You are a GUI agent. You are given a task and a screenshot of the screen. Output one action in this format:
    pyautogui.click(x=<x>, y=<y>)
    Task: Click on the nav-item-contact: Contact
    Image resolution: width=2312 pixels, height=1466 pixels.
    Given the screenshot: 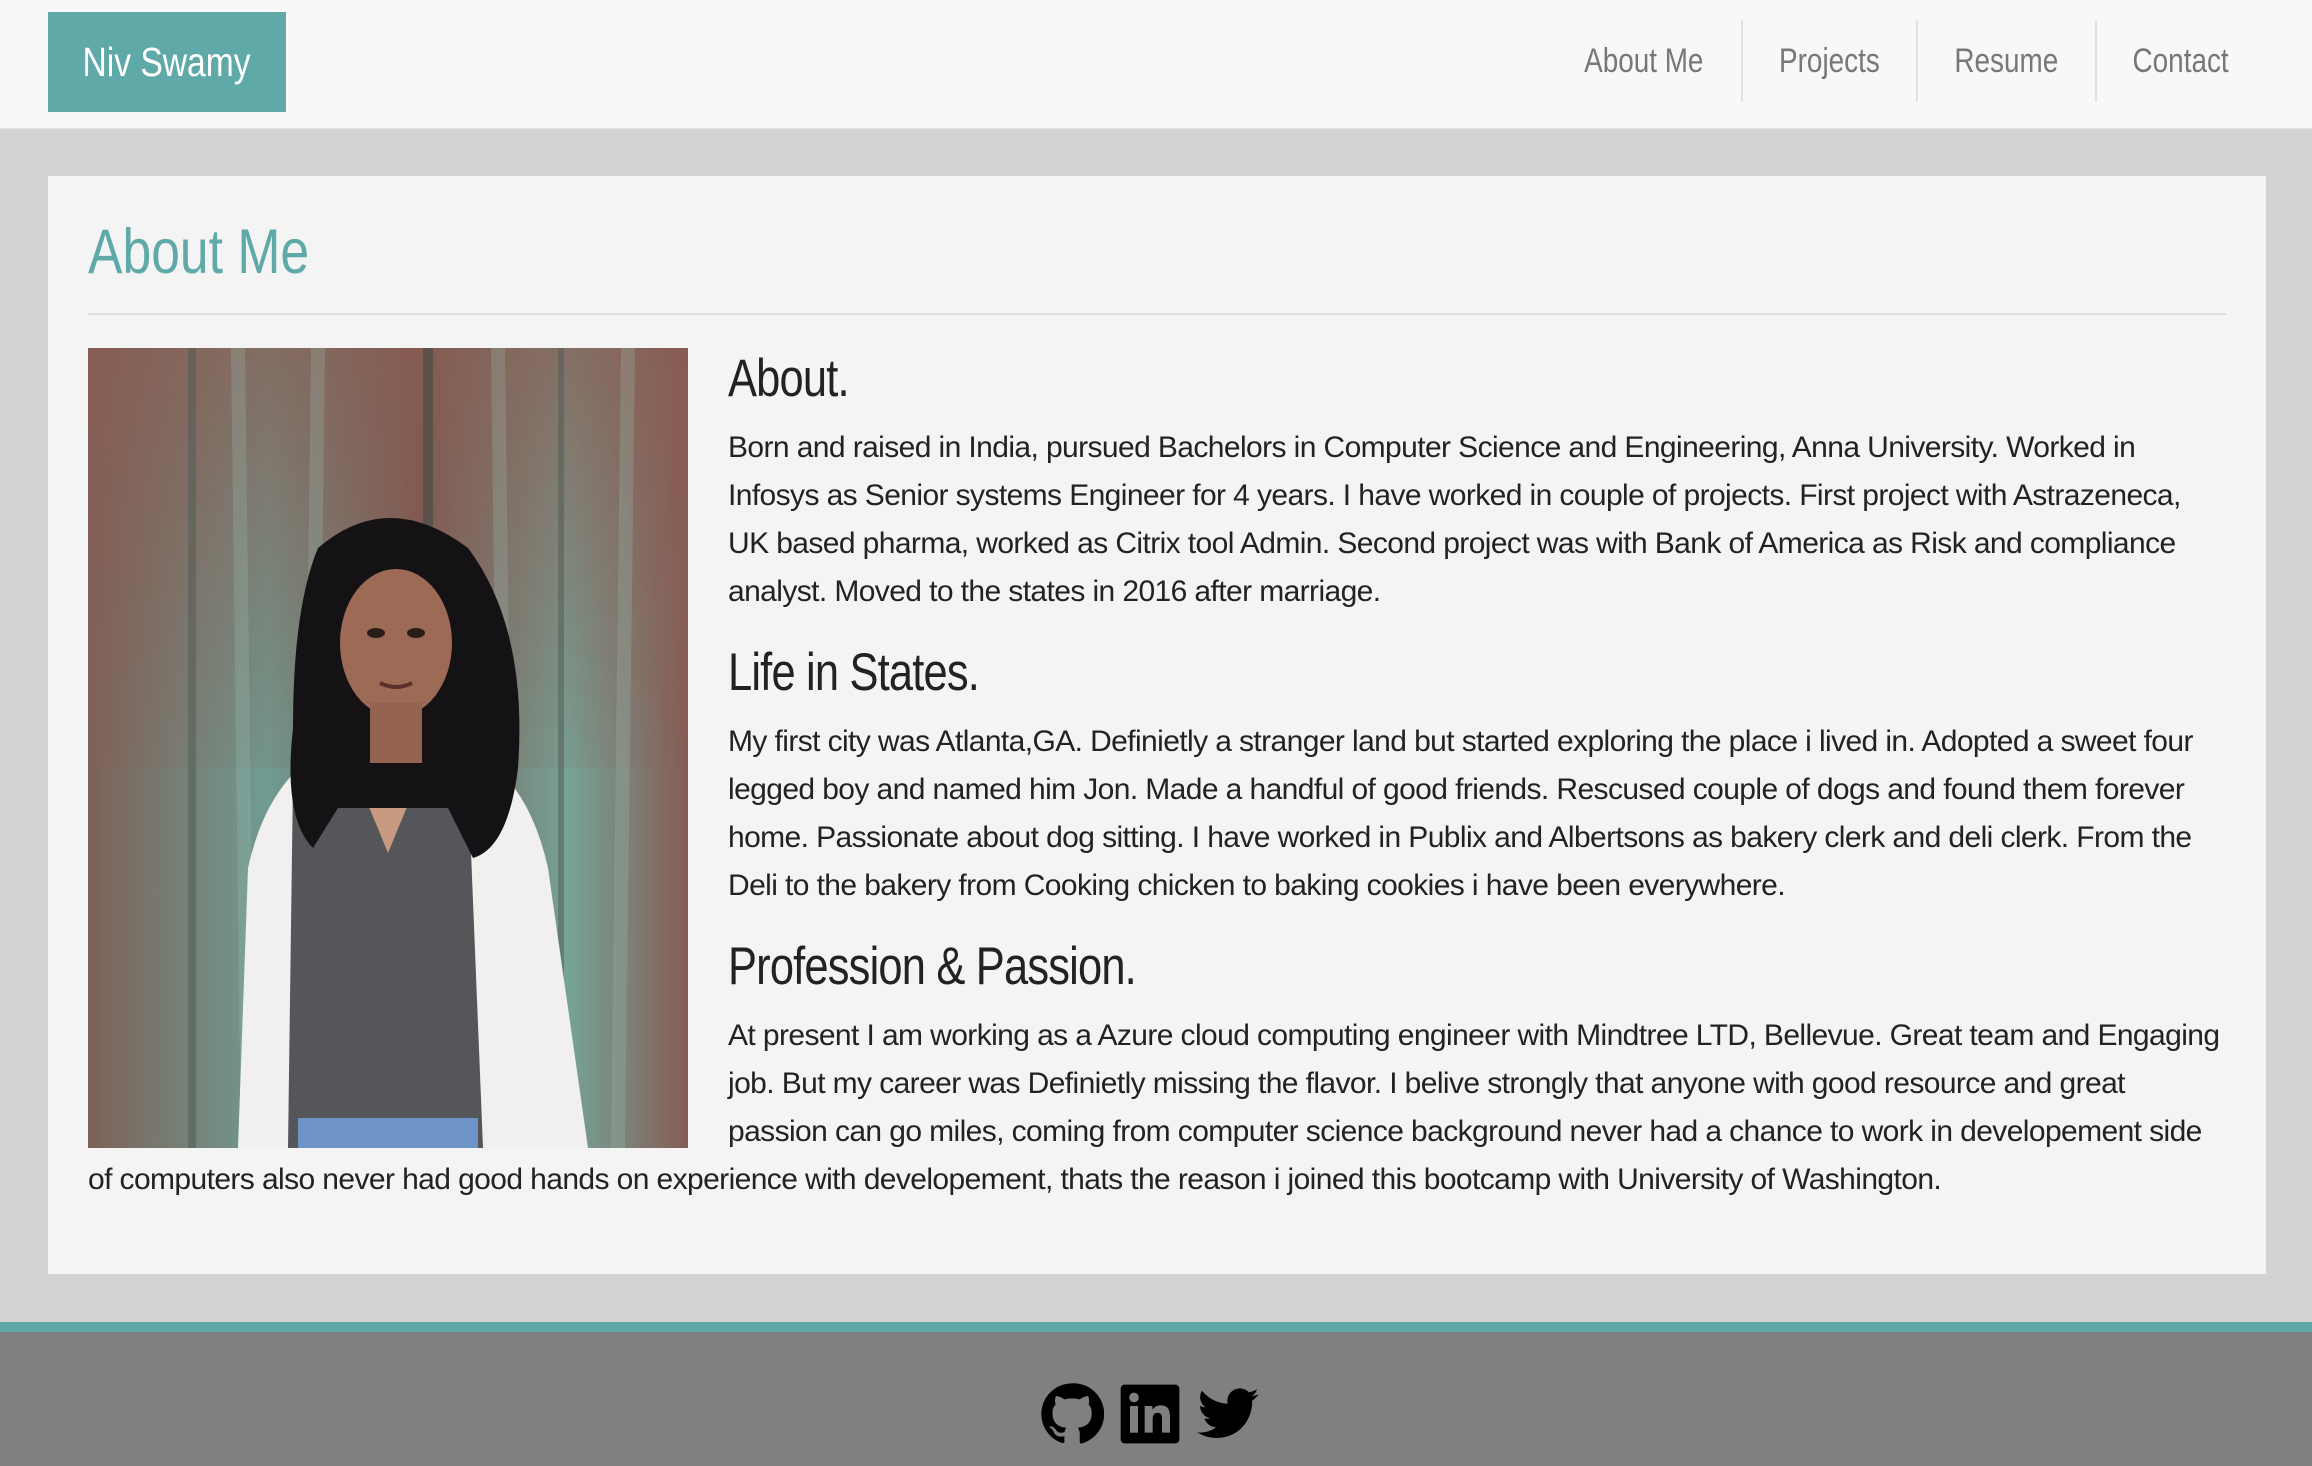 What is the action you would take?
    pyautogui.click(x=2179, y=61)
    